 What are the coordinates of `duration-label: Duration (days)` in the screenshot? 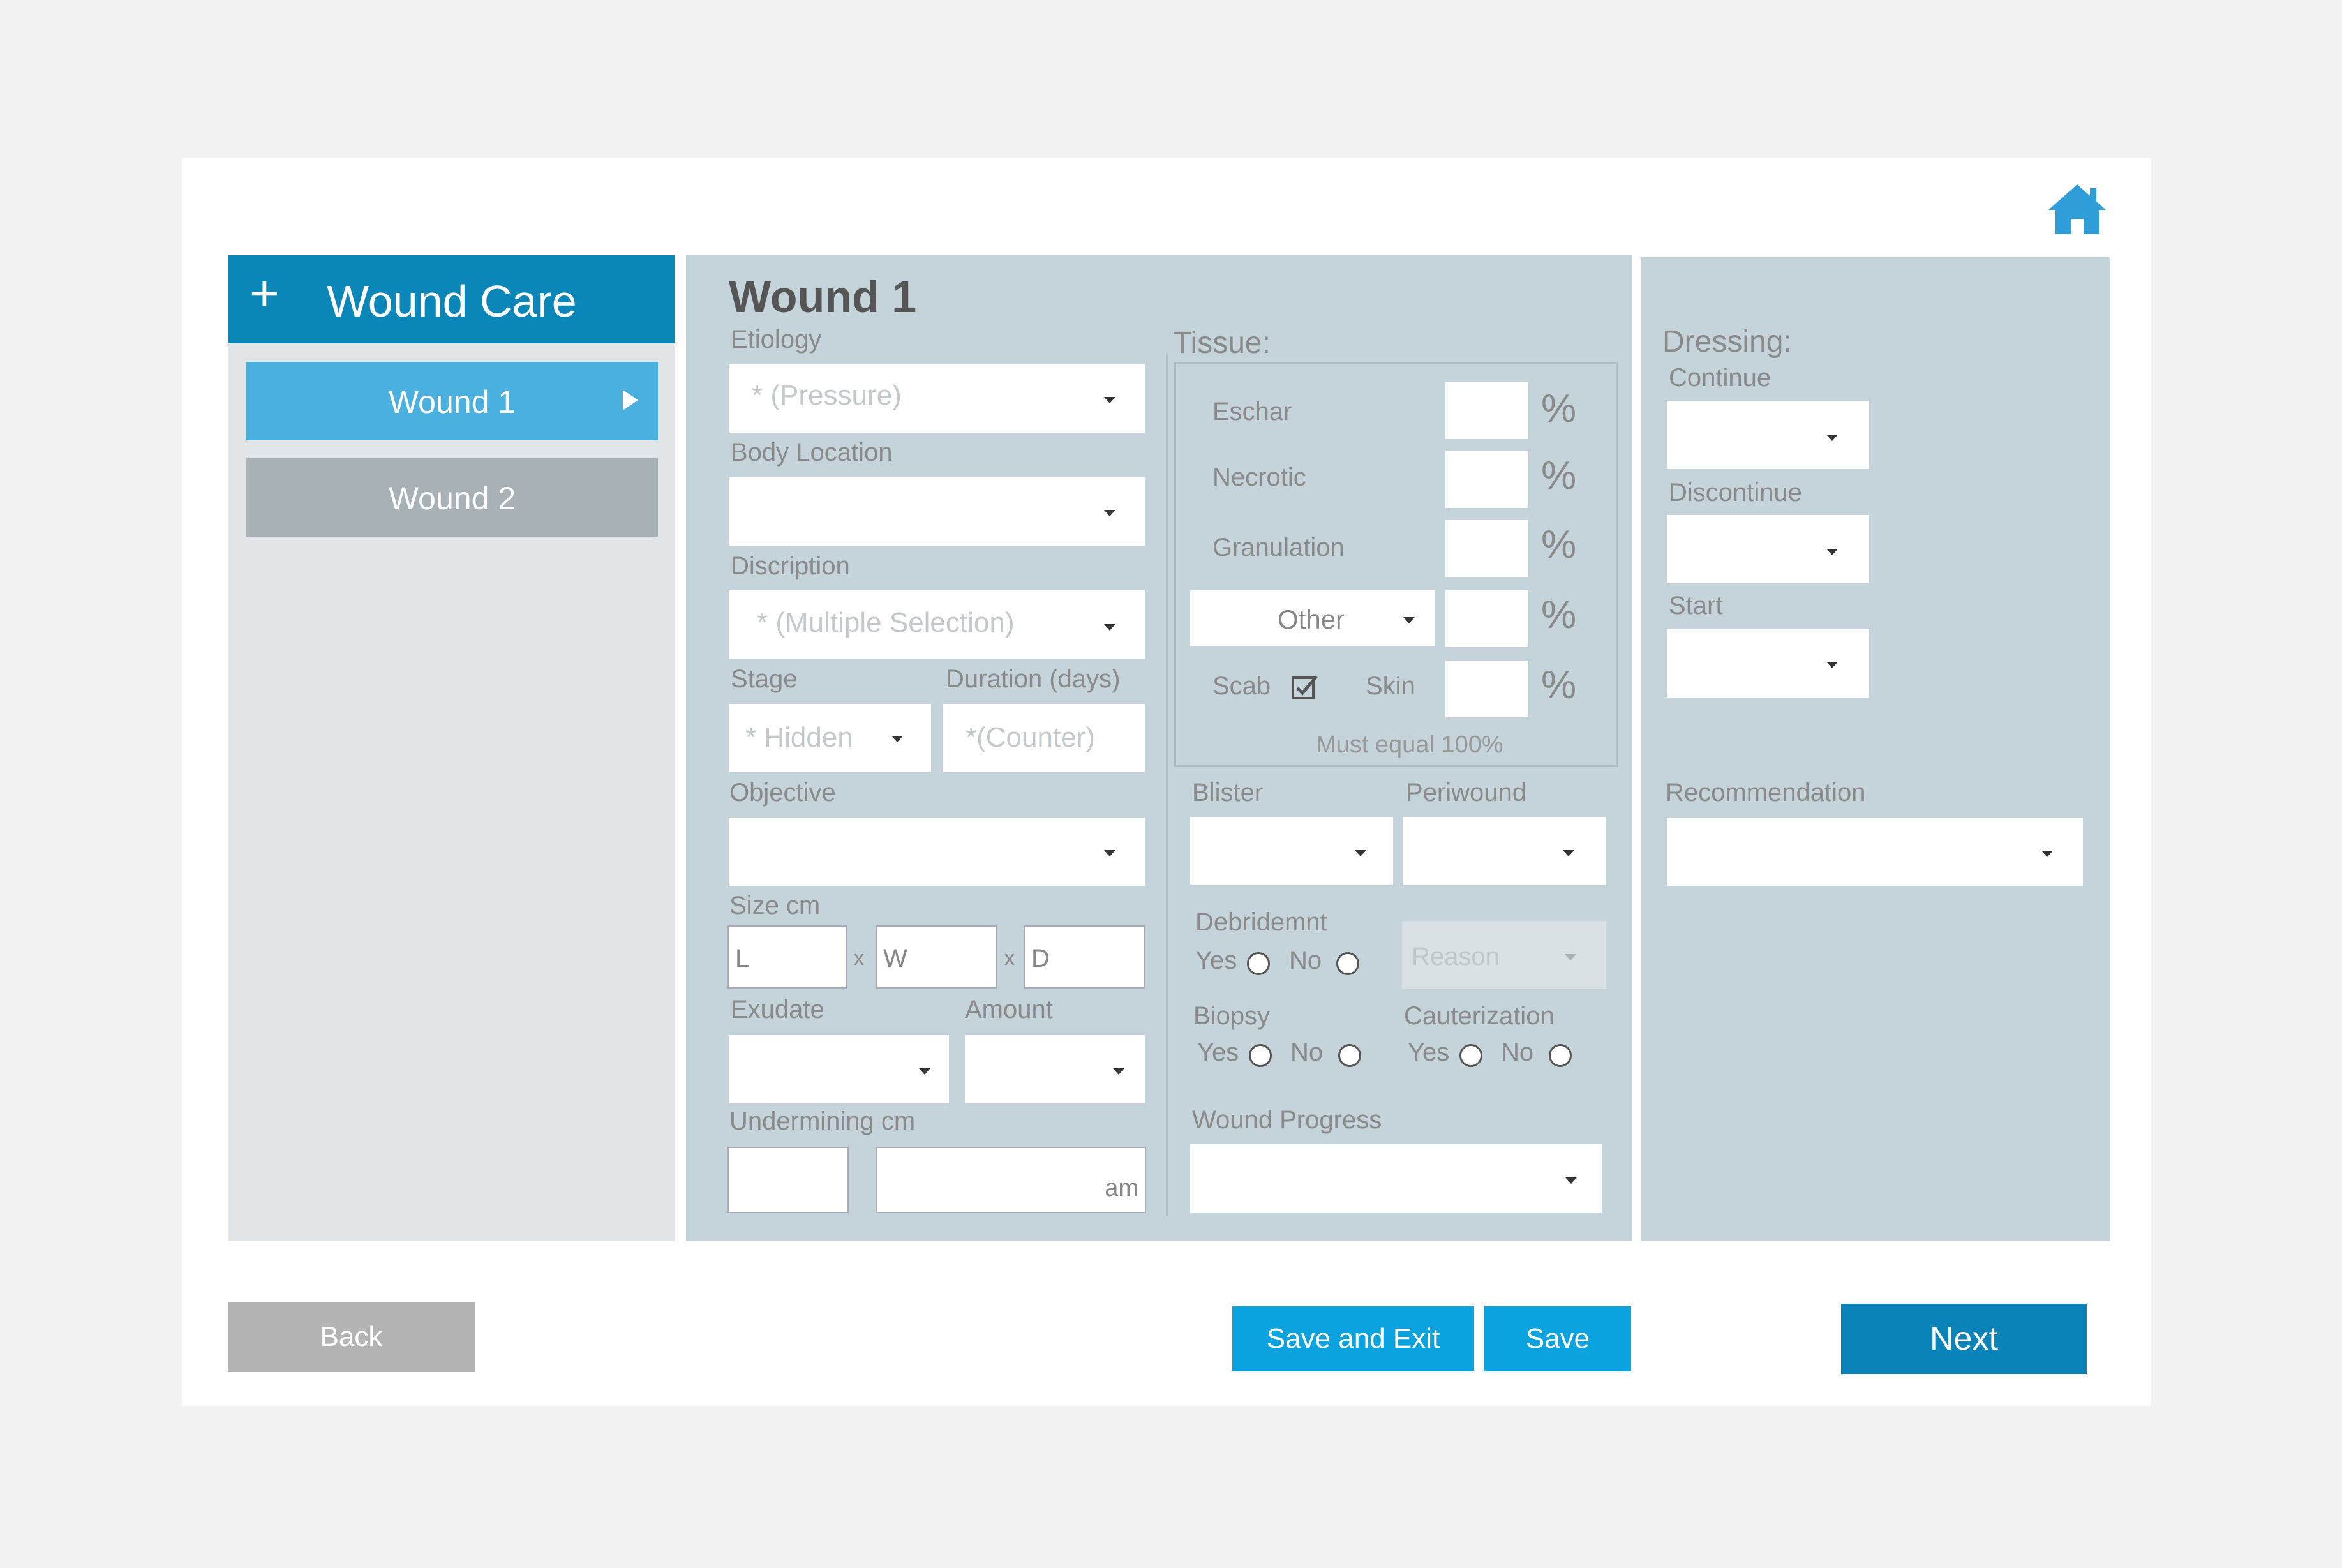 It's located at (1033, 679).